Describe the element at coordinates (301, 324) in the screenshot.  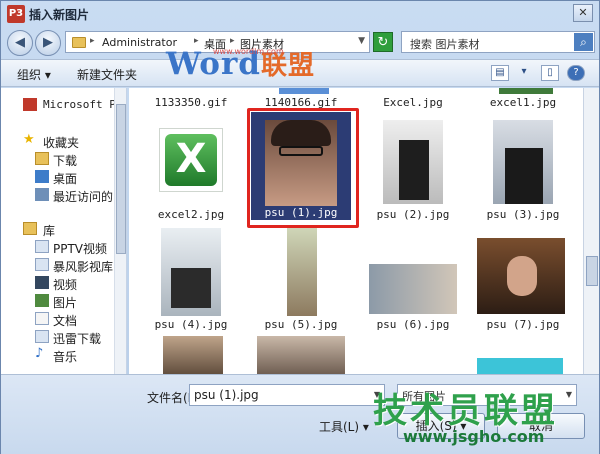
I see `file-name: psu (5).jpg` at that location.